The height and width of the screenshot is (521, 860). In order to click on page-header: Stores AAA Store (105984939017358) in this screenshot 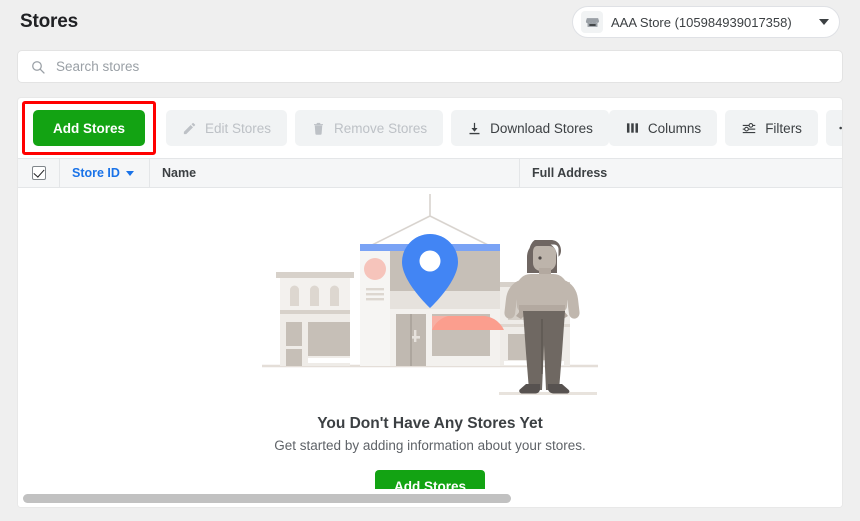, I will do `click(430, 22)`.